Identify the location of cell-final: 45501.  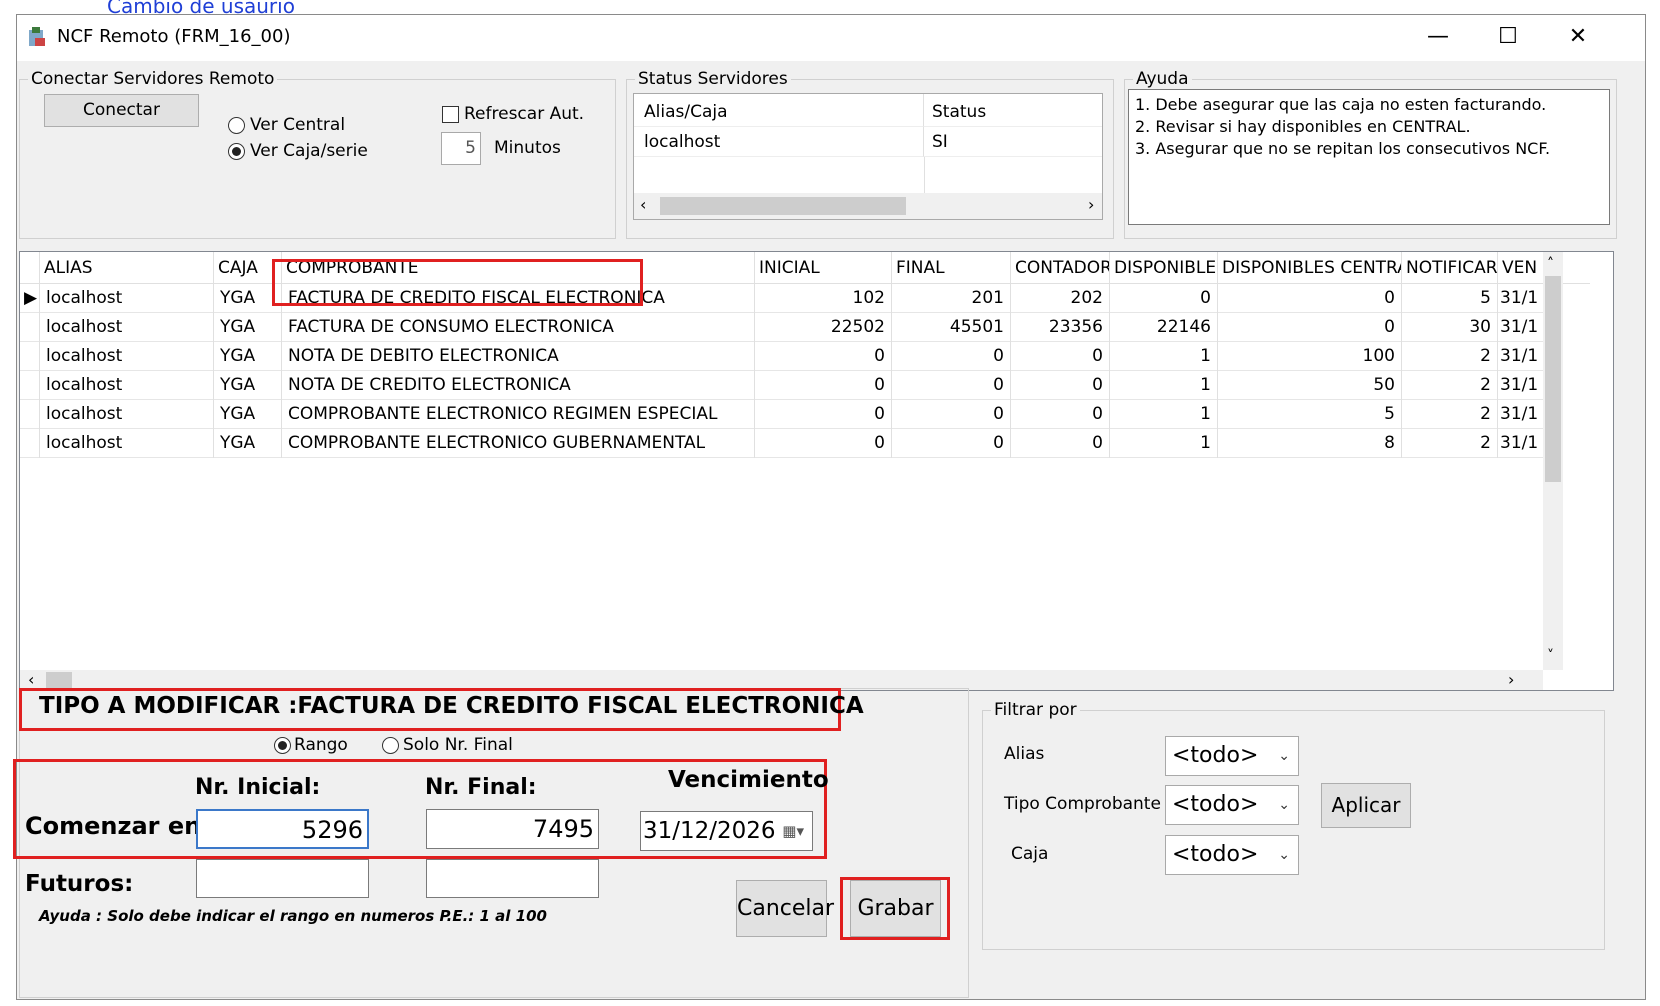
(951, 327).